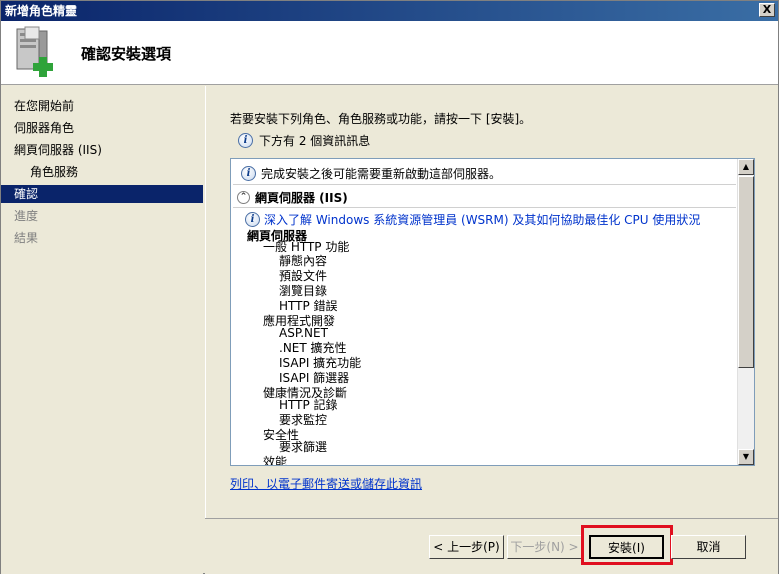 Image resolution: width=779 pixels, height=574 pixels. I want to click on close-button: X, so click(767, 10).